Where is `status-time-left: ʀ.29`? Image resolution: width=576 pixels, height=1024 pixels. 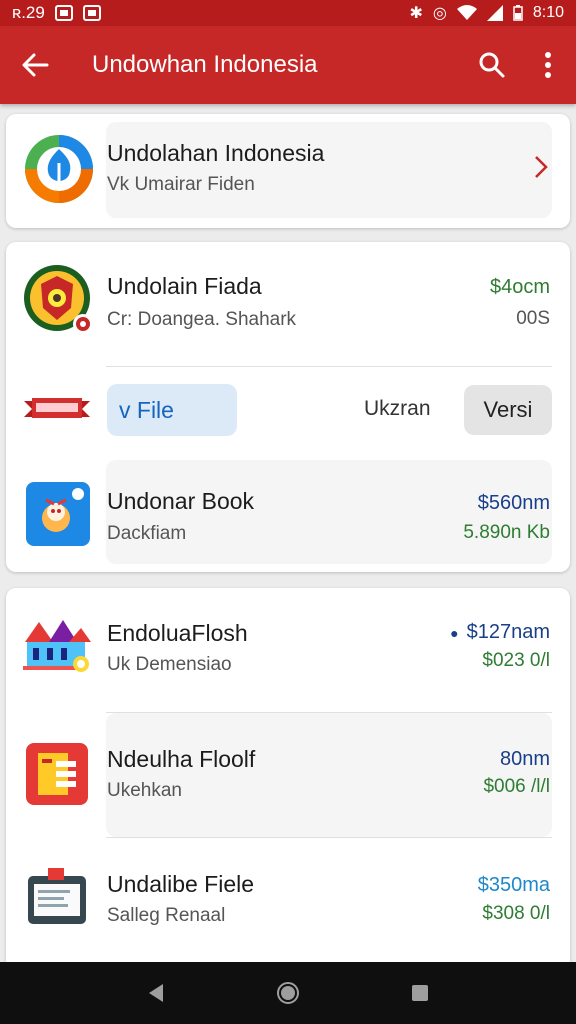
status-time-left: ʀ.29 is located at coordinates (28, 12).